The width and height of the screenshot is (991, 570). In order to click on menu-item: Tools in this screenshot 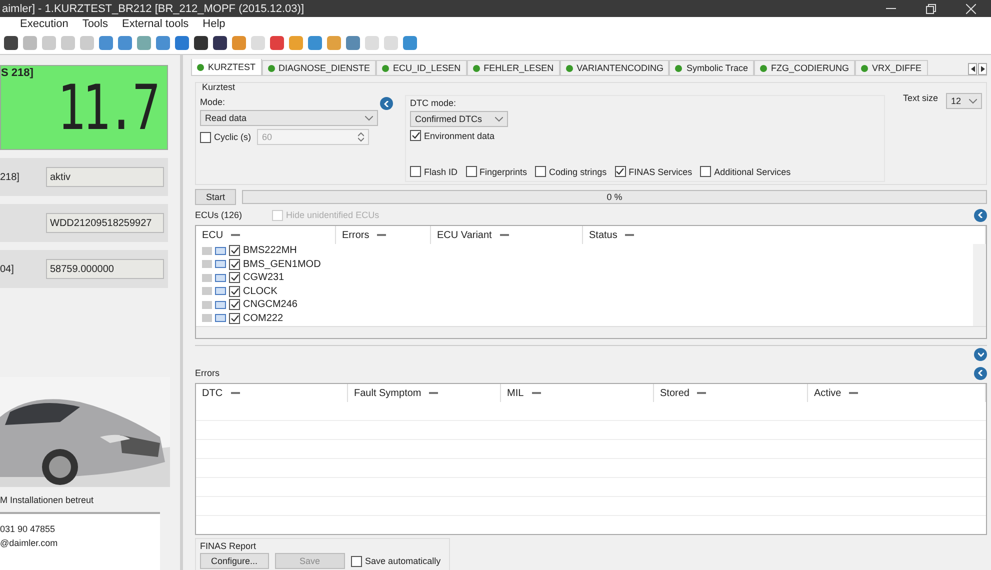, I will do `click(95, 24)`.